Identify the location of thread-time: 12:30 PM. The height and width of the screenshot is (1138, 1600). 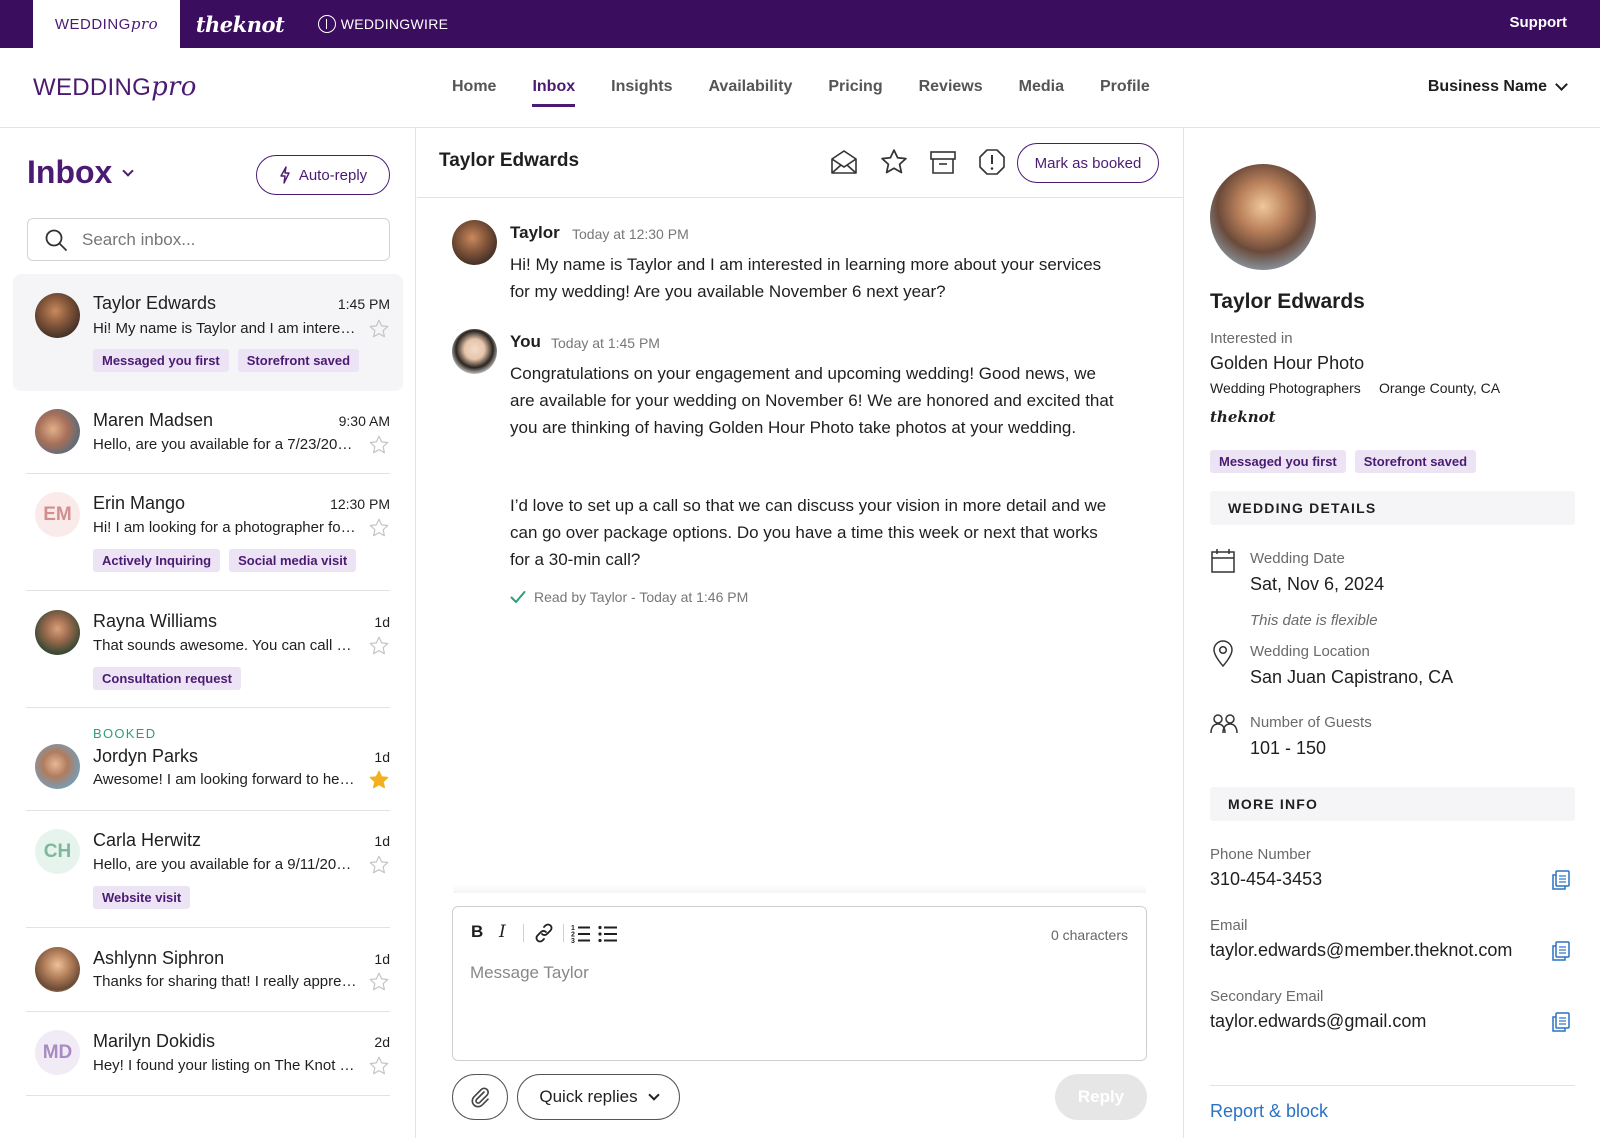
(360, 504).